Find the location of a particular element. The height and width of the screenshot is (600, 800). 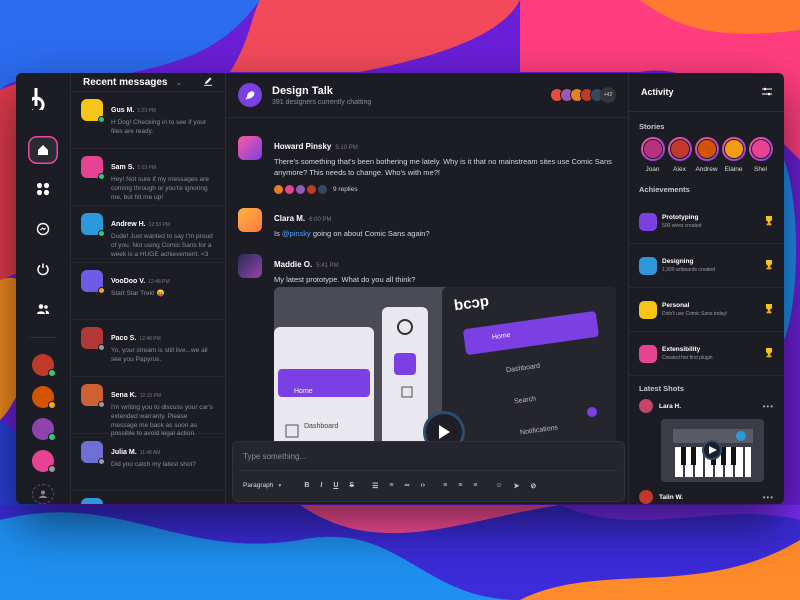

story-item: Joan is located at coordinates (652, 155).